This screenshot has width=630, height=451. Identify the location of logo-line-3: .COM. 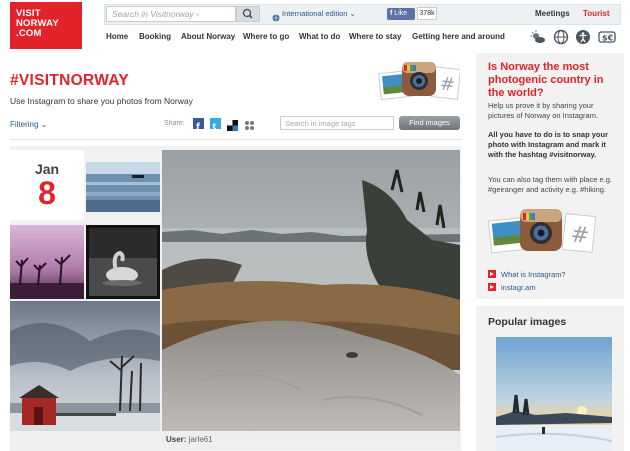
(29, 33).